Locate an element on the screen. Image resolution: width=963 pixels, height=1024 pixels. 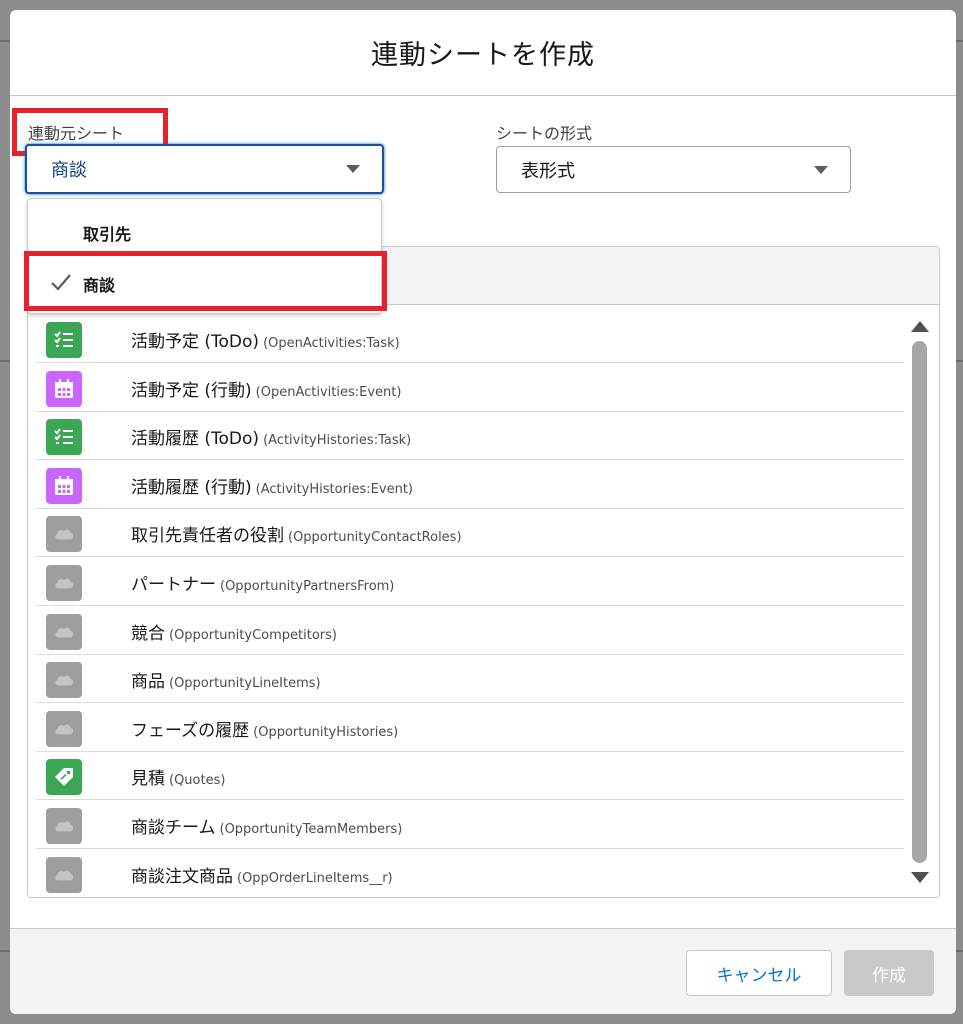
related-list-row-text: 見積 (Quotes) is located at coordinates (178, 776).